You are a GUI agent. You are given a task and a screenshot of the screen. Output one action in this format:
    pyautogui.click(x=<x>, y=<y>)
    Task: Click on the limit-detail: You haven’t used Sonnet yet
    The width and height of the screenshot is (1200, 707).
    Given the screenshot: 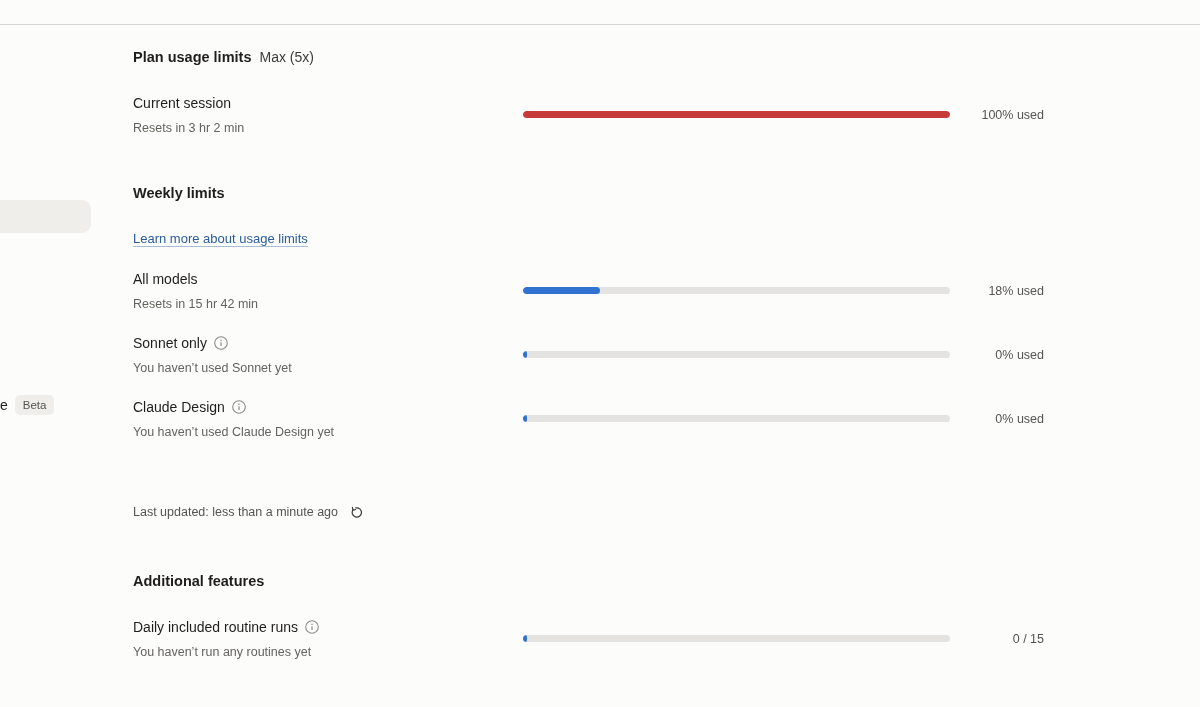 What is the action you would take?
    pyautogui.click(x=213, y=368)
    